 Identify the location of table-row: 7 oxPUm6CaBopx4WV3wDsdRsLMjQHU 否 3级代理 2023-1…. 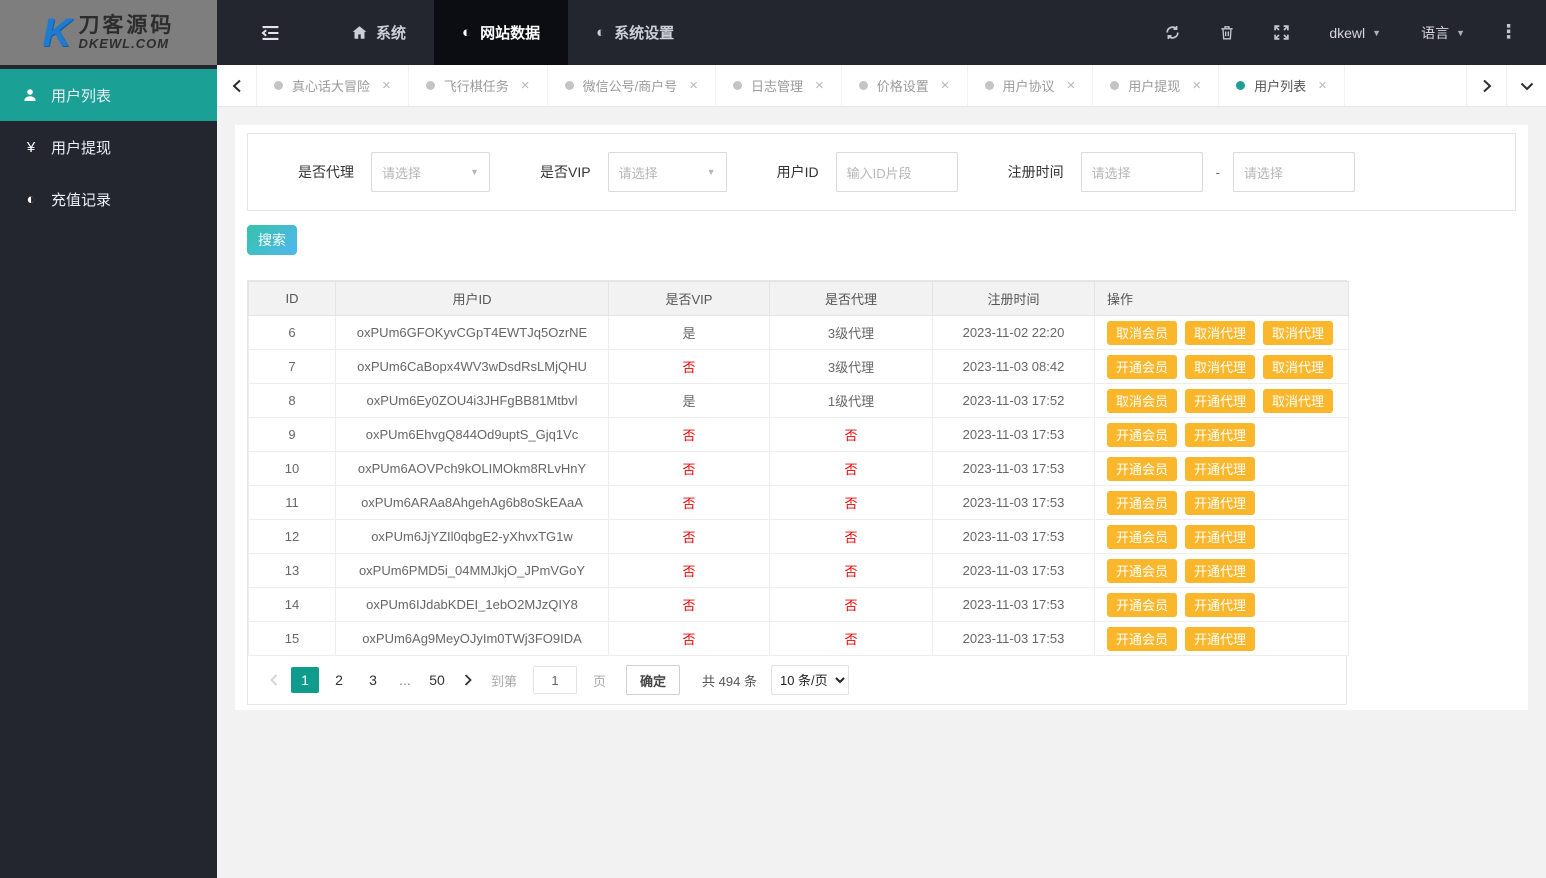
(798, 366).